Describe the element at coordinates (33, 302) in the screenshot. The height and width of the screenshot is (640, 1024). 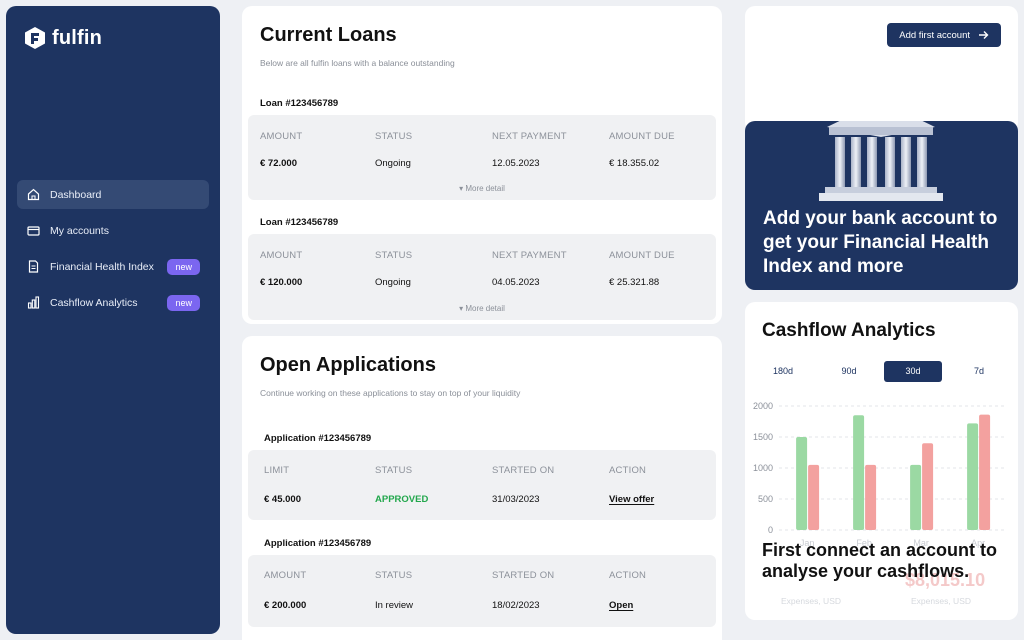
I see `bar-chart-icon` at that location.